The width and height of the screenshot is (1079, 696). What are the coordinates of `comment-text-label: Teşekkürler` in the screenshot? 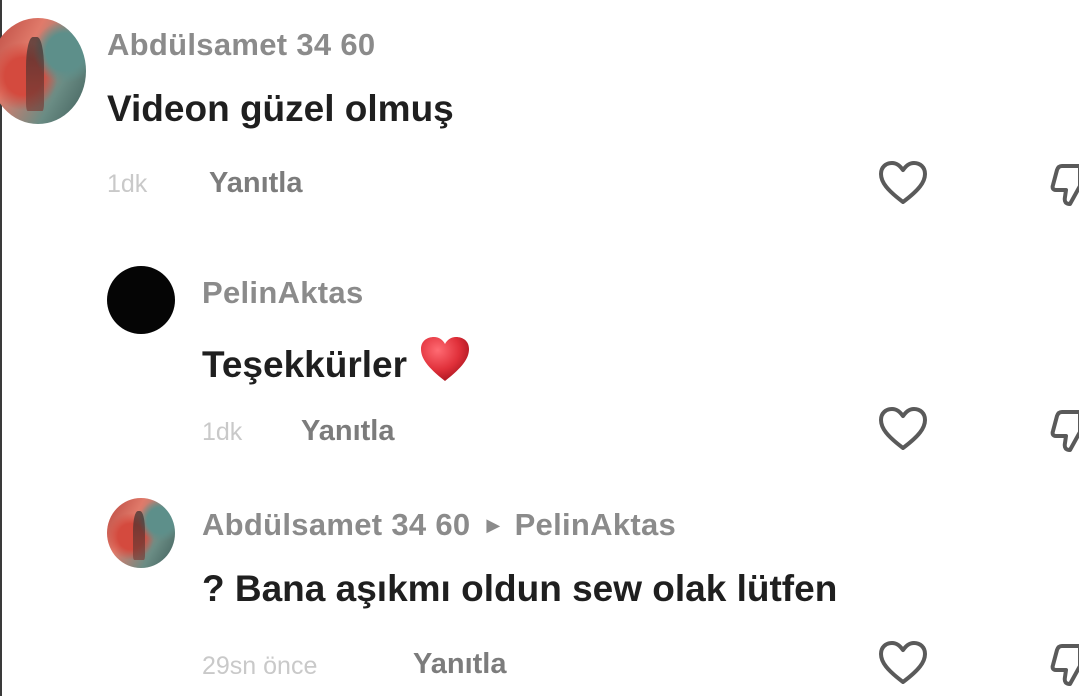 It's located at (304, 364).